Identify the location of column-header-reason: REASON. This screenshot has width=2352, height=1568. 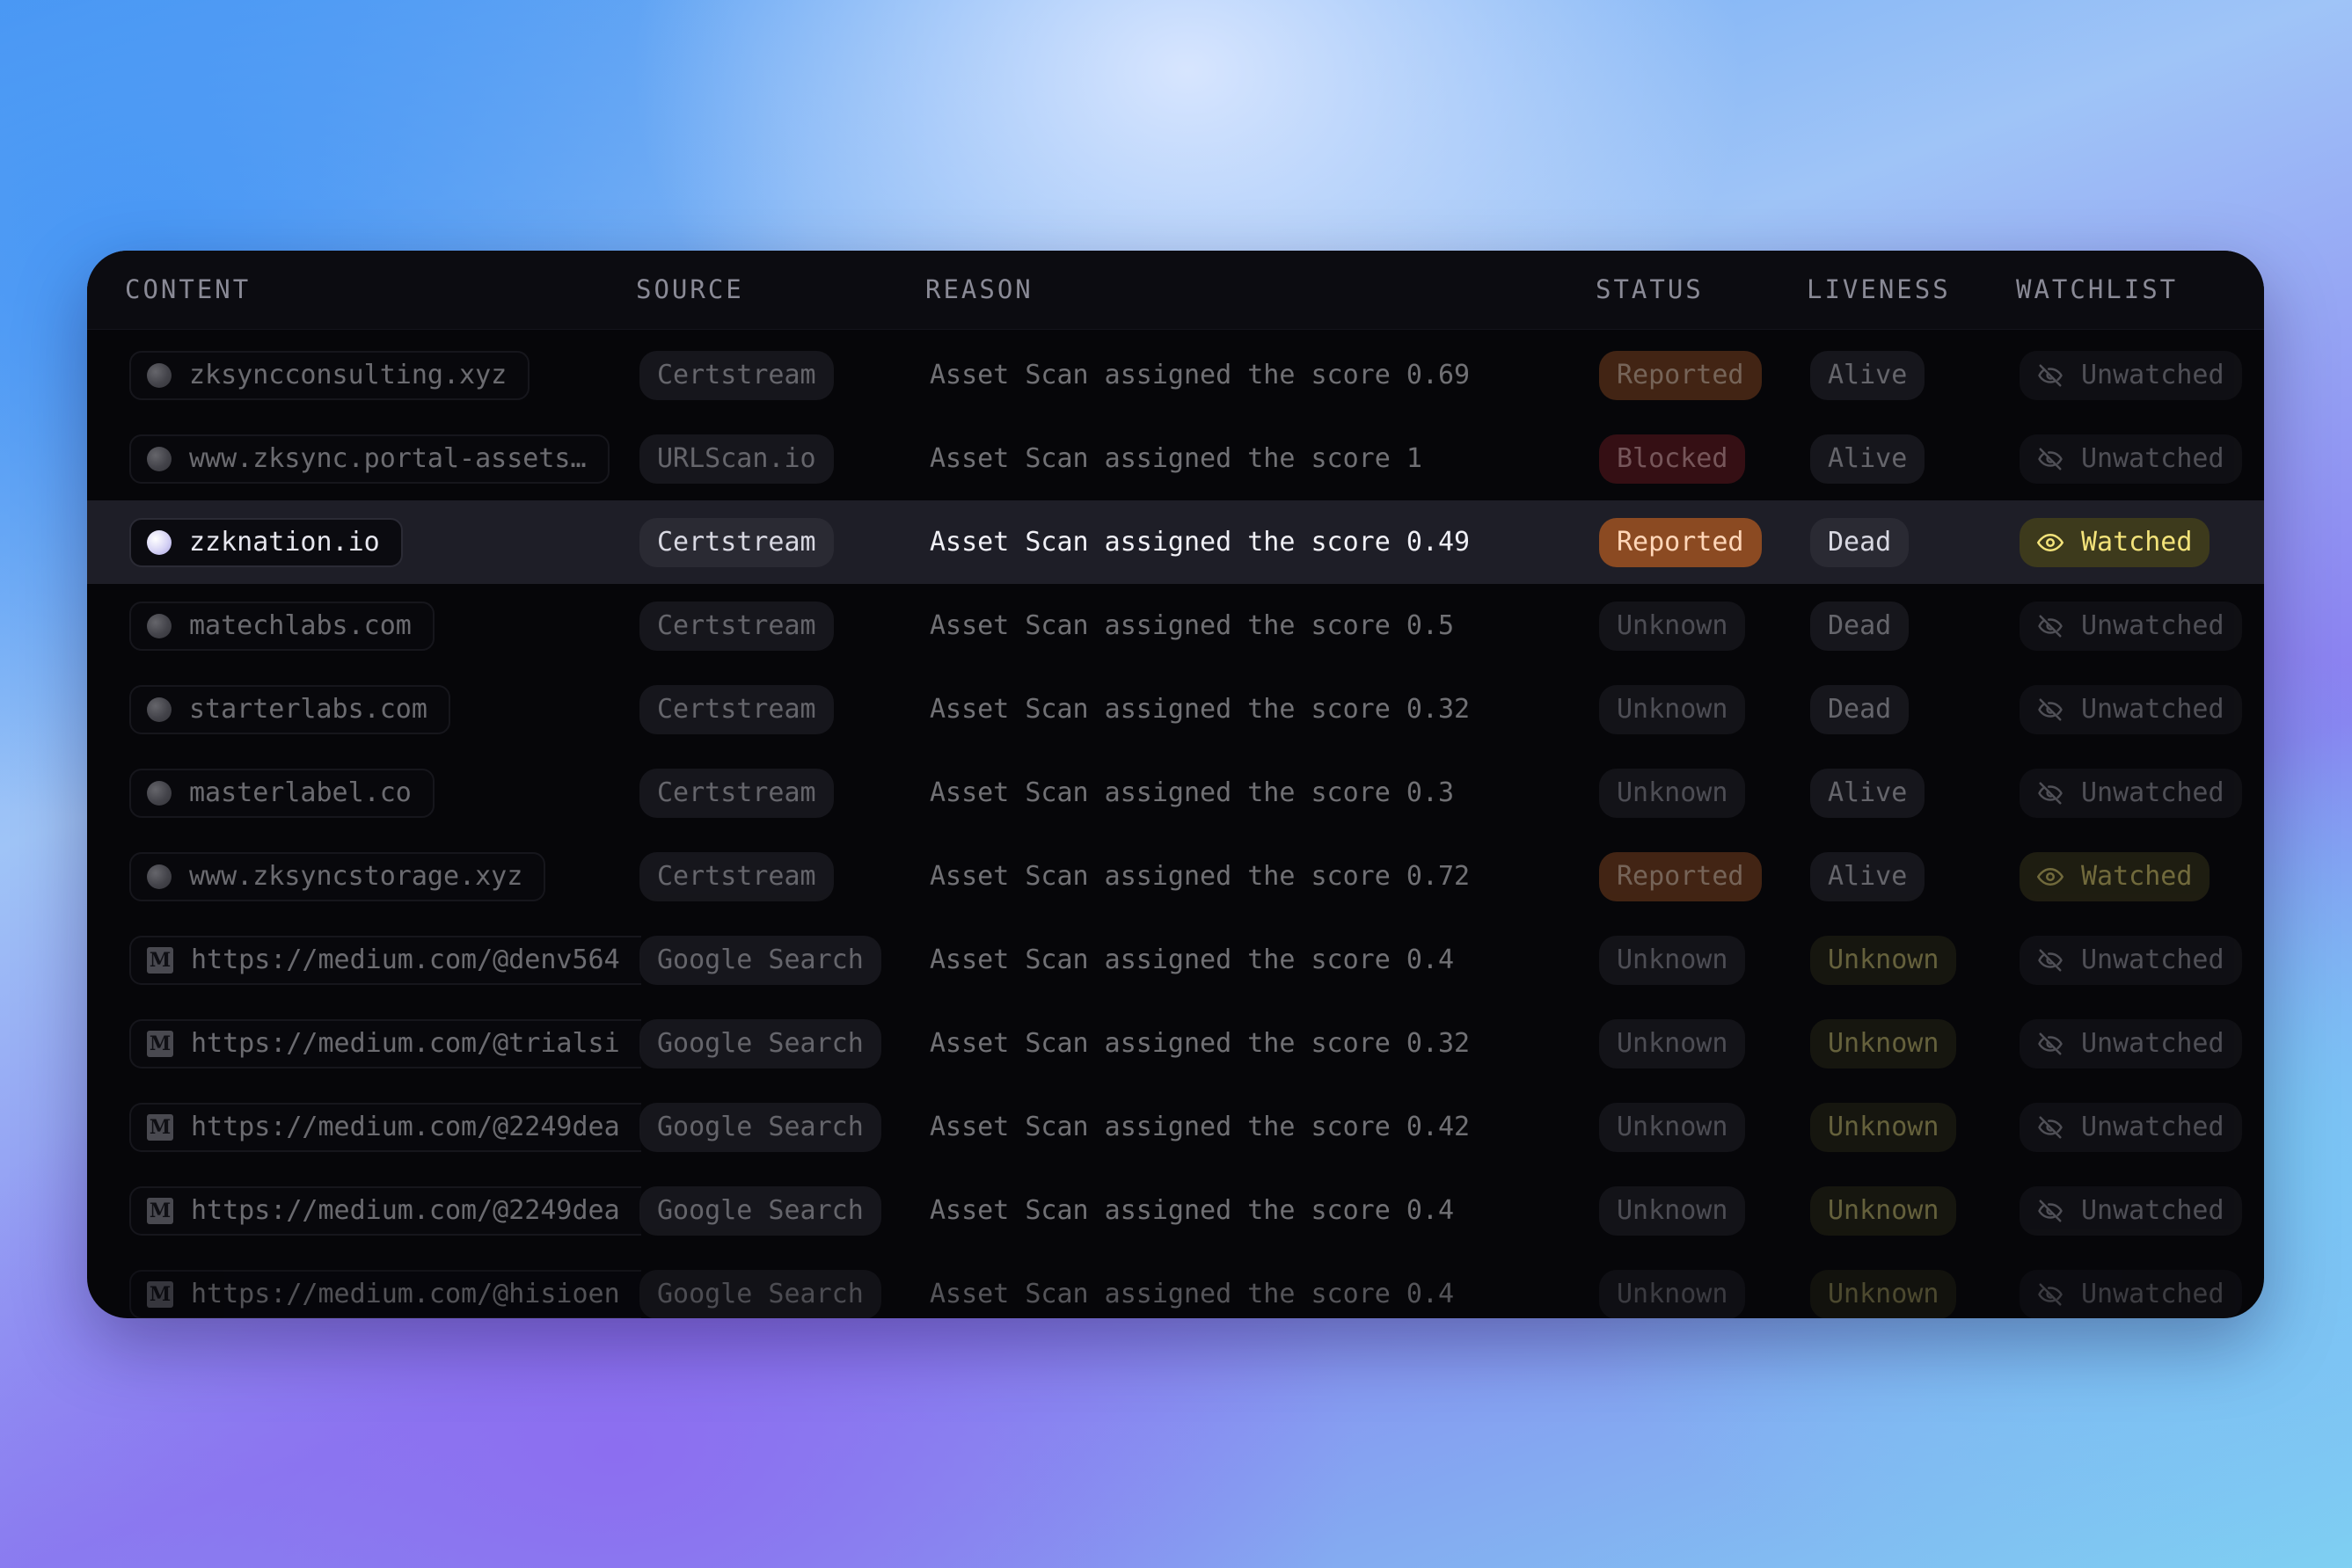
(979, 290).